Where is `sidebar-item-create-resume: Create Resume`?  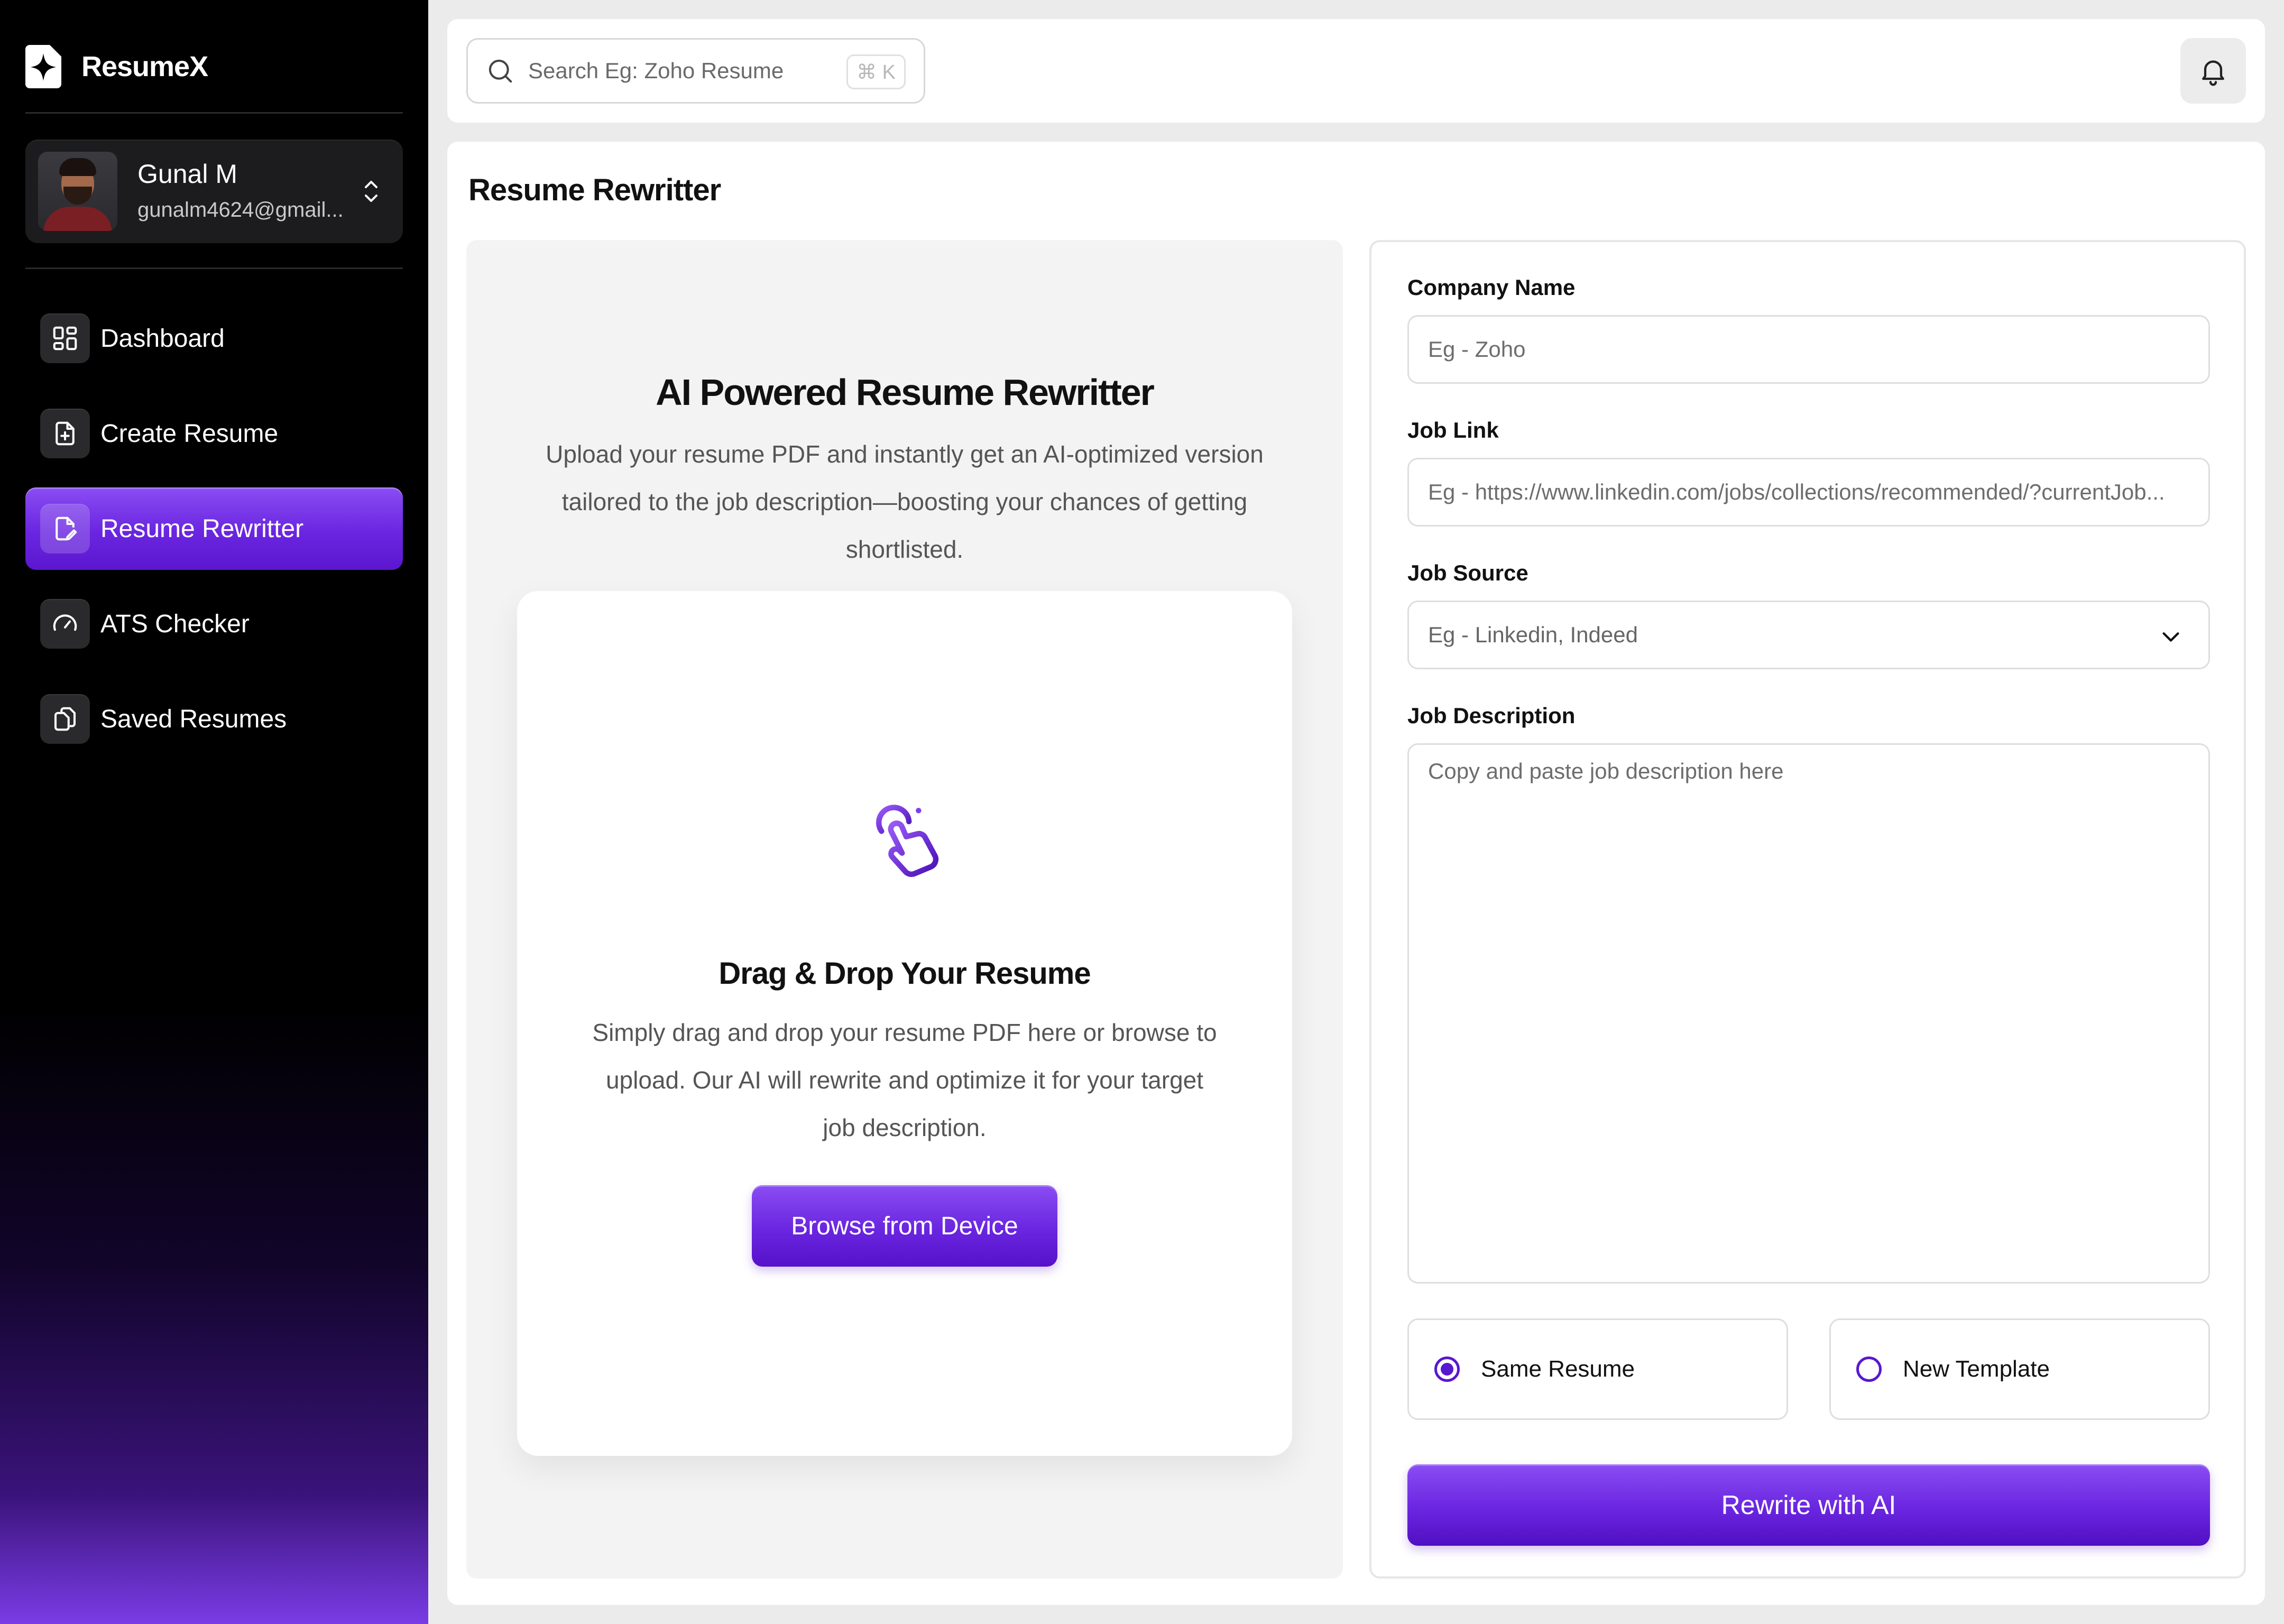
sidebar-item-create-resume: Create Resume is located at coordinates (214, 433).